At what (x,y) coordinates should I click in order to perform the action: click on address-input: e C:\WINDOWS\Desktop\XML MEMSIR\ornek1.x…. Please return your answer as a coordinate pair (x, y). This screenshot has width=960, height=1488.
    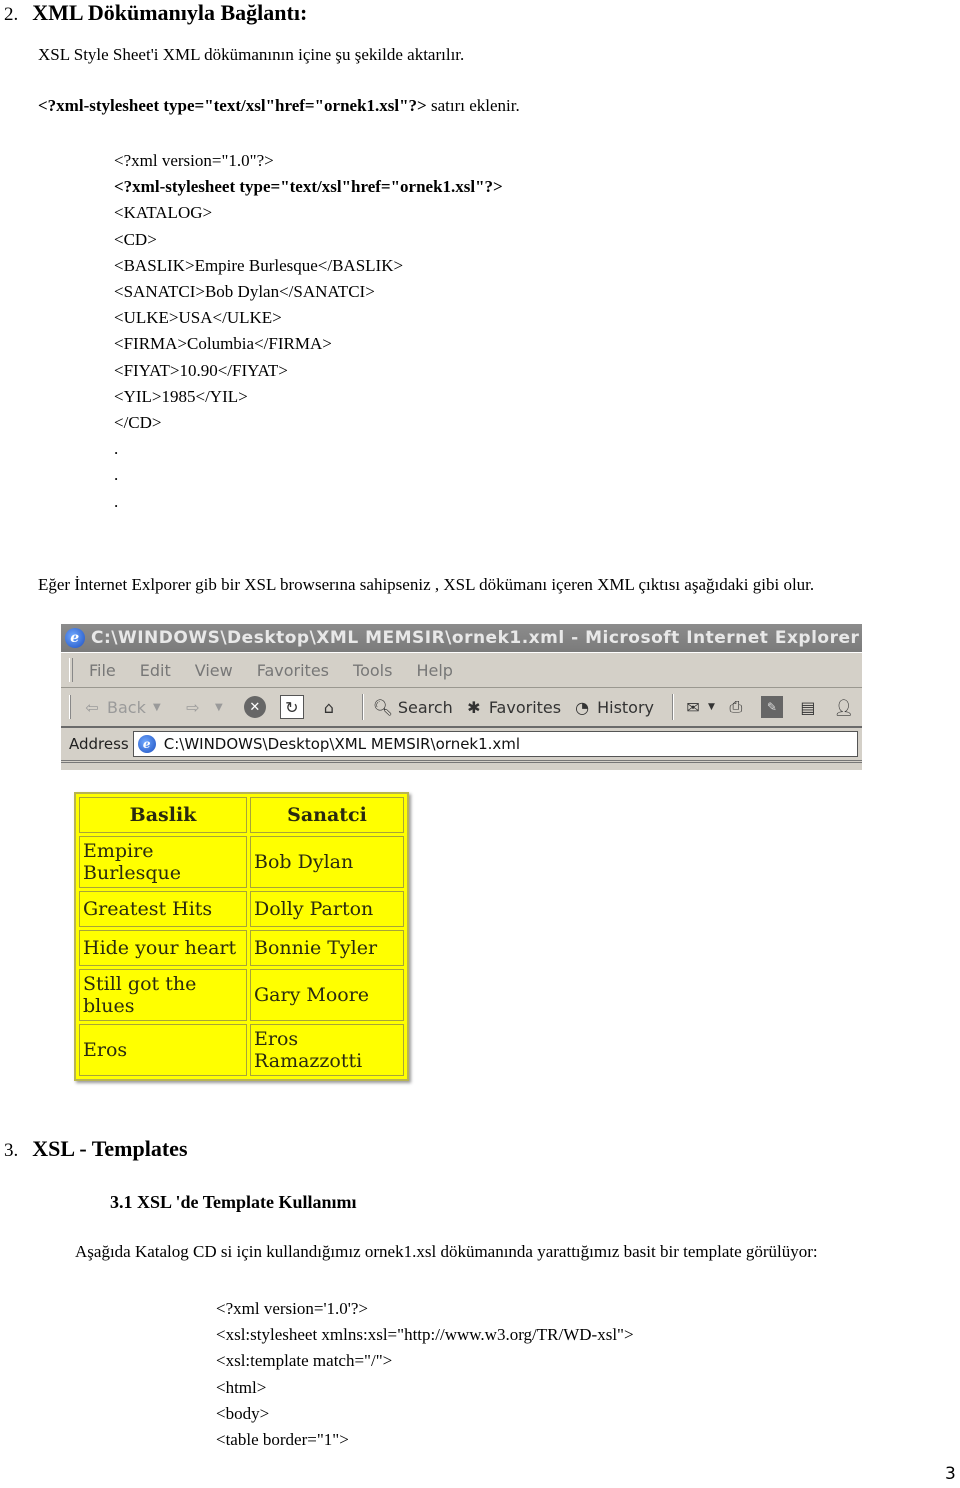
    Looking at the image, I should click on (495, 744).